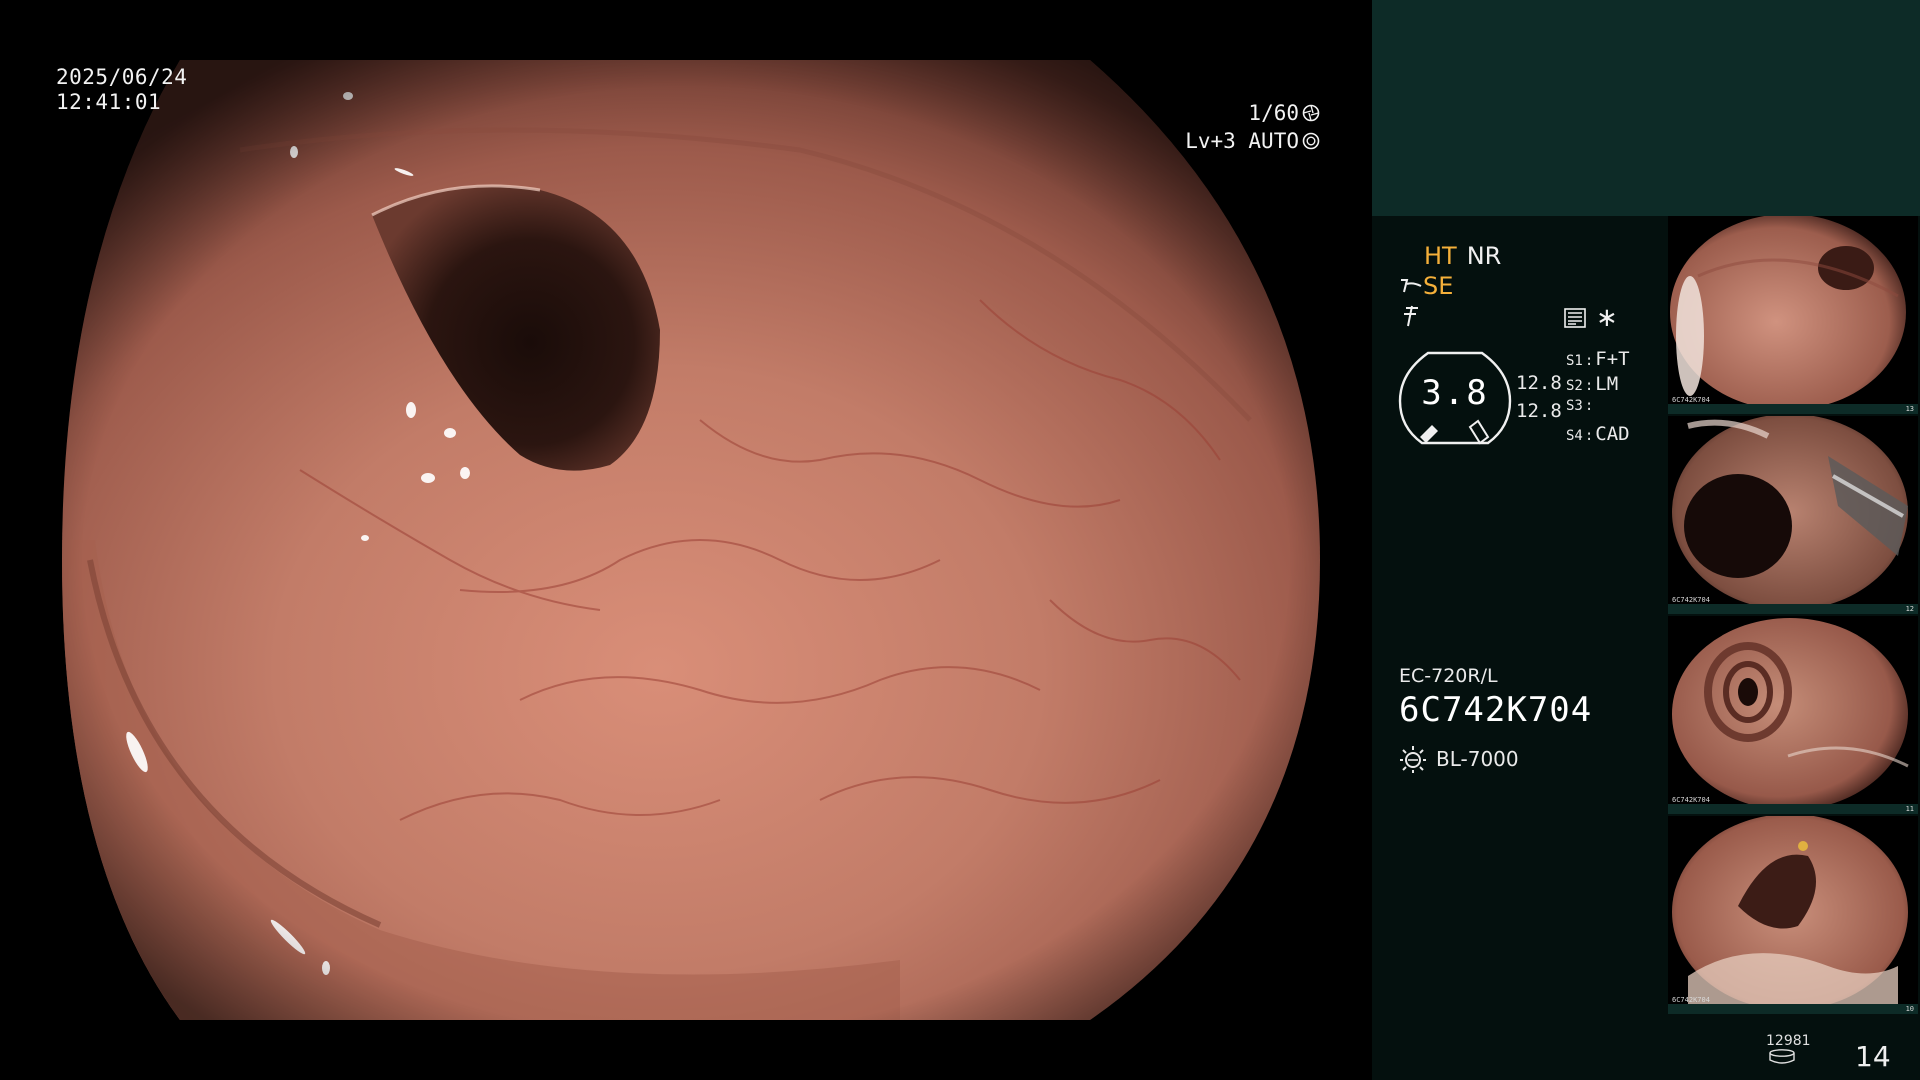 Image resolution: width=1920 pixels, height=1080 pixels. Describe the element at coordinates (1788, 1041) in the screenshot. I see `storage-count-value: 12981` at that location.